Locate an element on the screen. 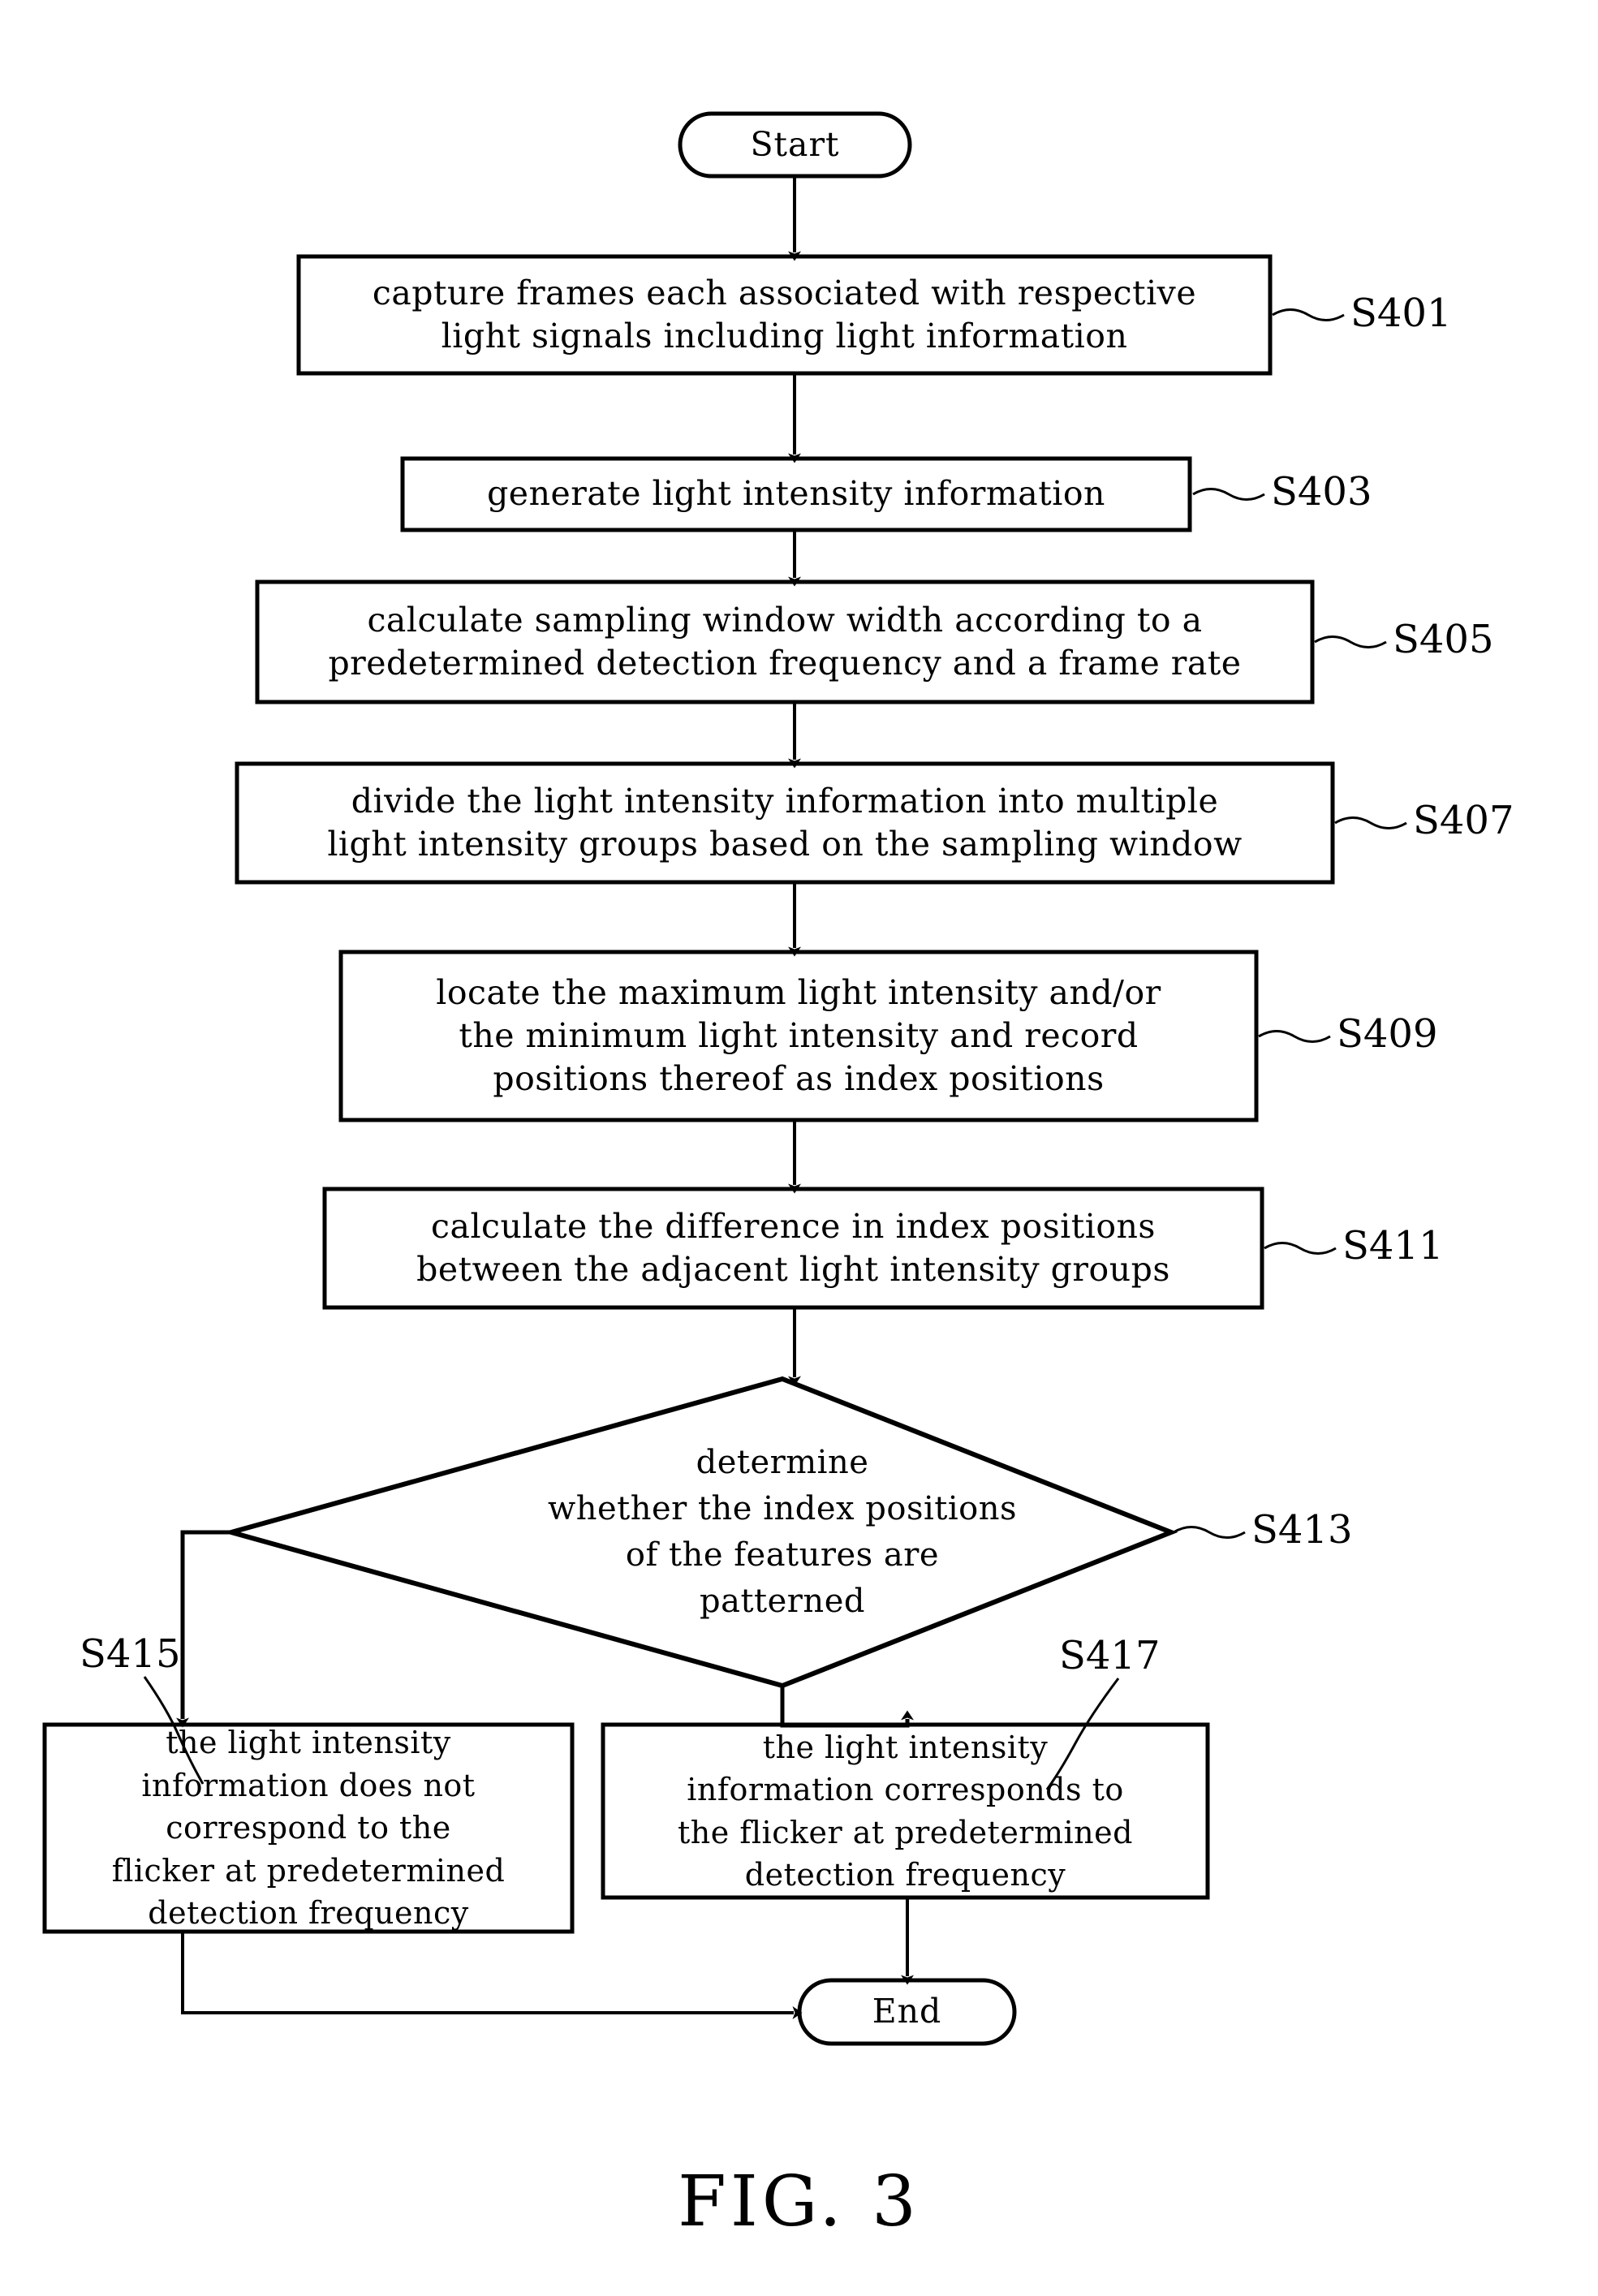 This screenshot has width=1598, height=2296. s411-box-shape is located at coordinates (793, 1248).